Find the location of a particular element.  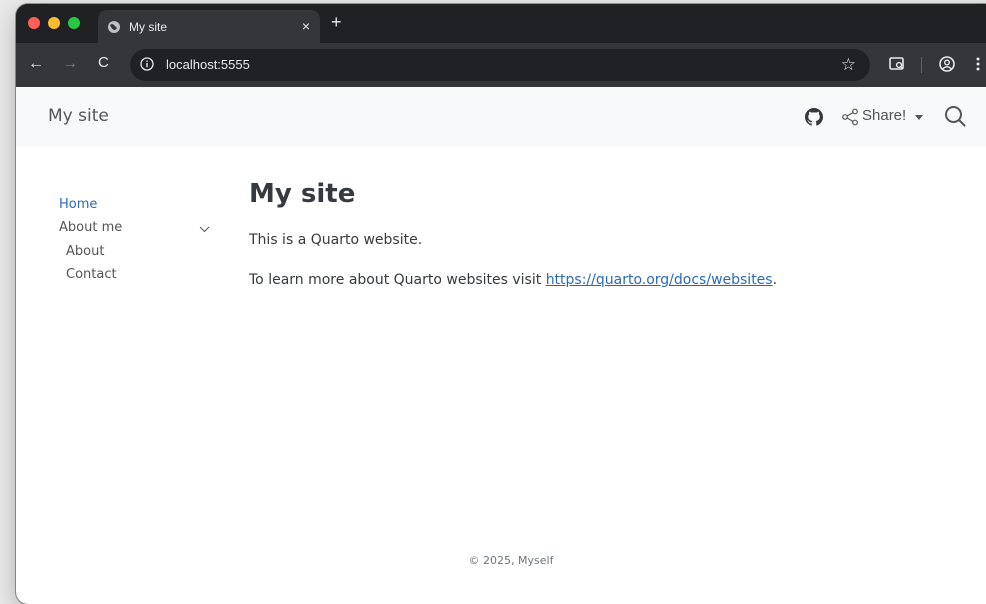

sidebar-item-about: About is located at coordinates (85, 251).